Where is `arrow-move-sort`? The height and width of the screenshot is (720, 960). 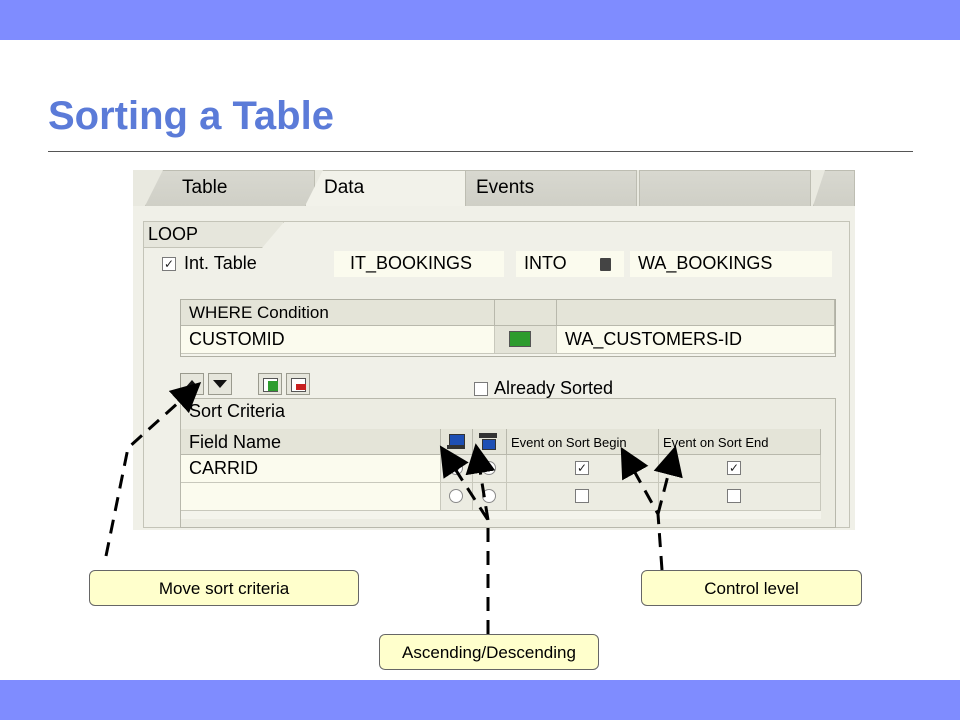
arrow-move-sort is located at coordinates (153, 469).